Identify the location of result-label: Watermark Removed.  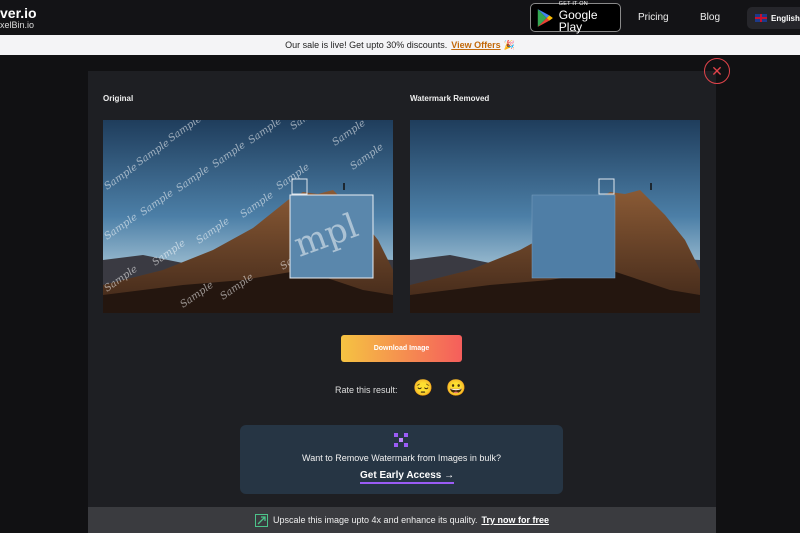
(450, 98).